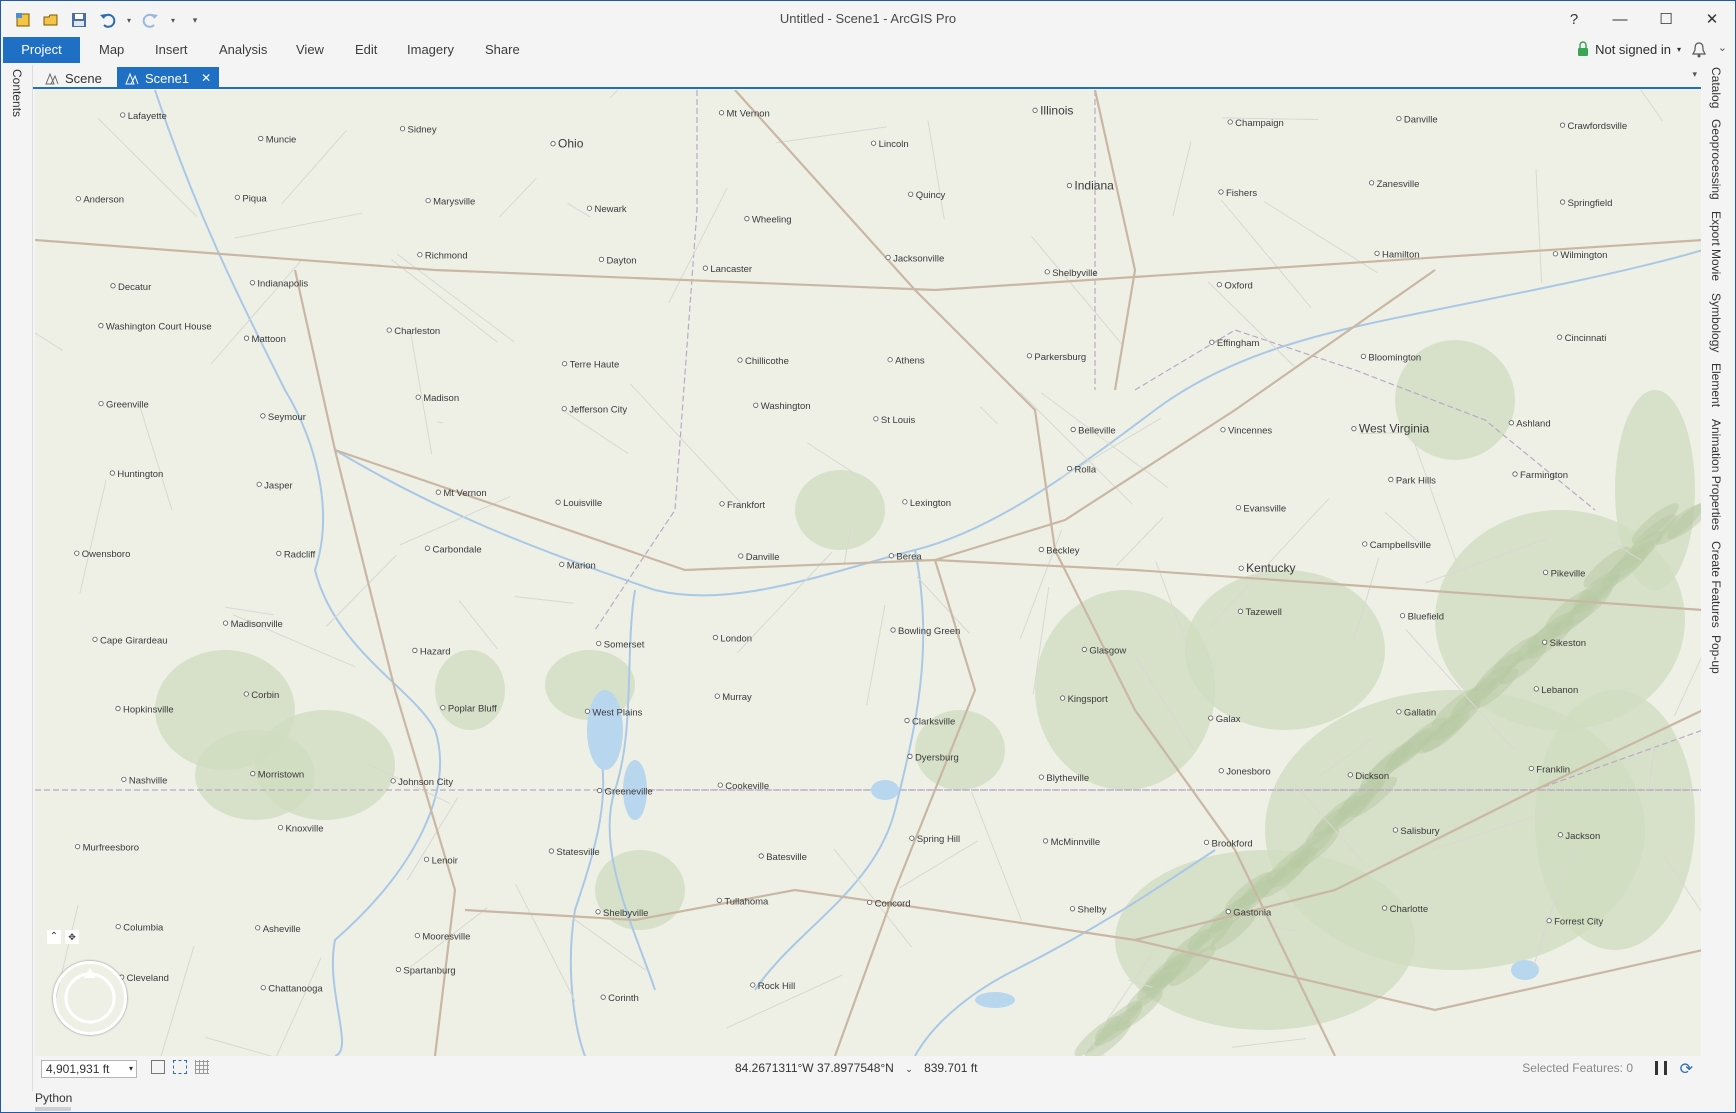 This screenshot has height=1113, width=1736. Describe the element at coordinates (1716, 246) in the screenshot. I see `tab-export-movie: Export Movie` at that location.